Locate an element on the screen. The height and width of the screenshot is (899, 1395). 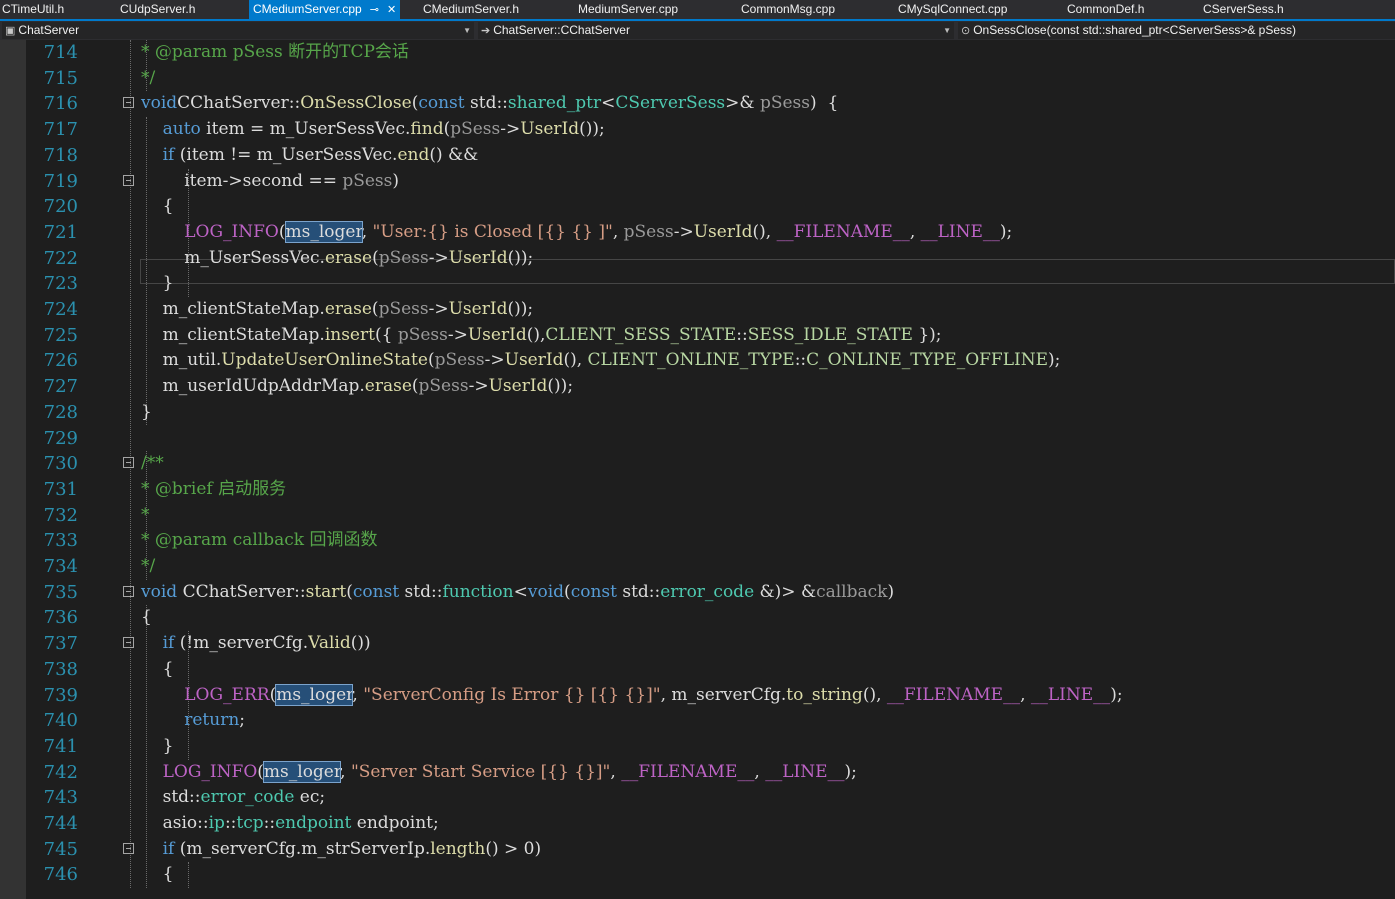
arrow-right-icon: ➔ is located at coordinates (486, 31).